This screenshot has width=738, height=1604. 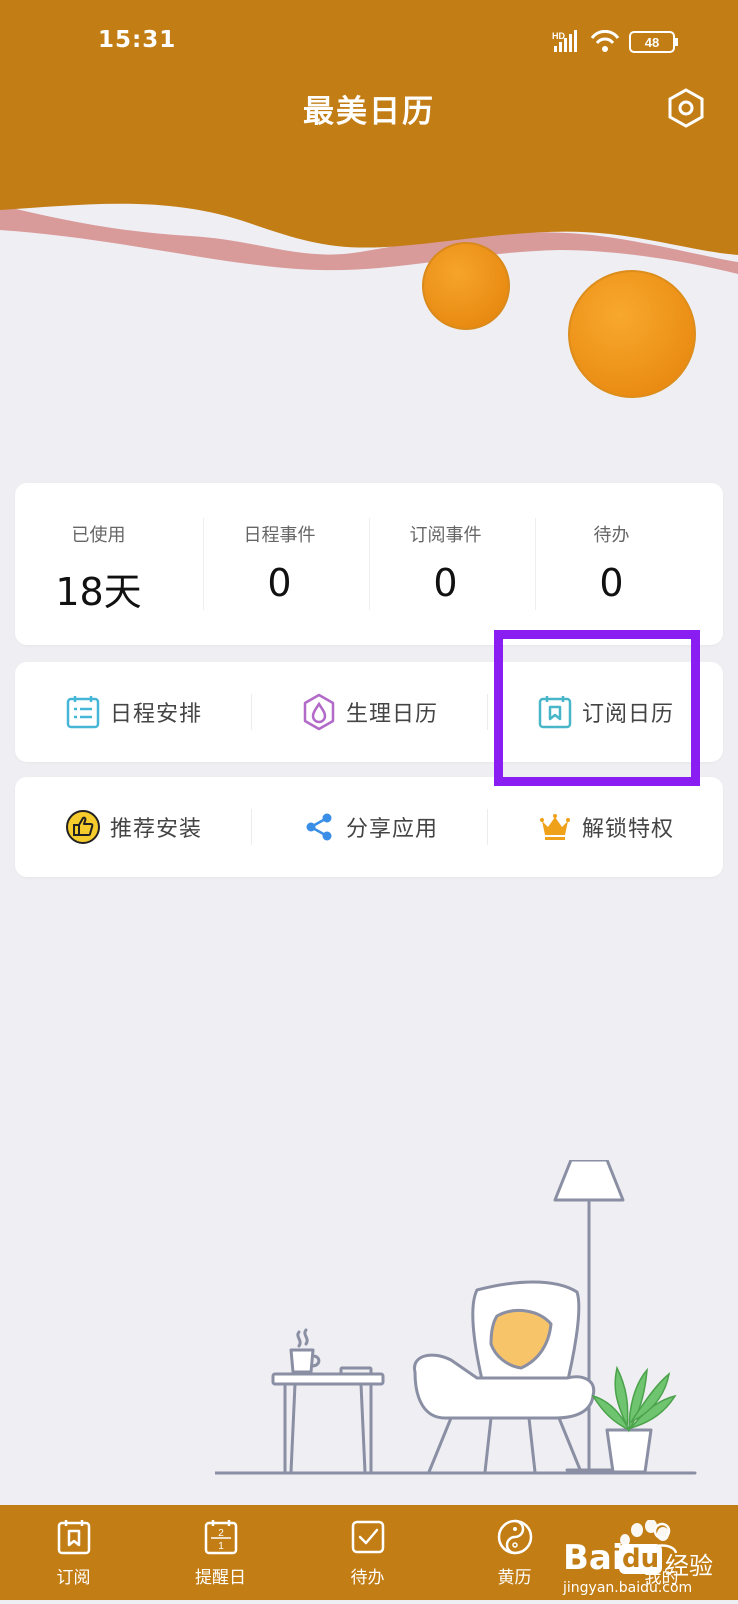 I want to click on period-calendar-label: 生理日历, so click(x=391, y=714).